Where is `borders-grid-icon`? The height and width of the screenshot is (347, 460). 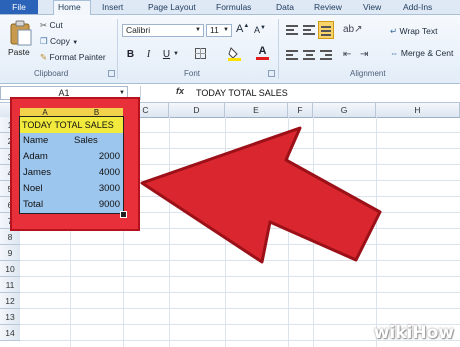 borders-grid-icon is located at coordinates (200, 53).